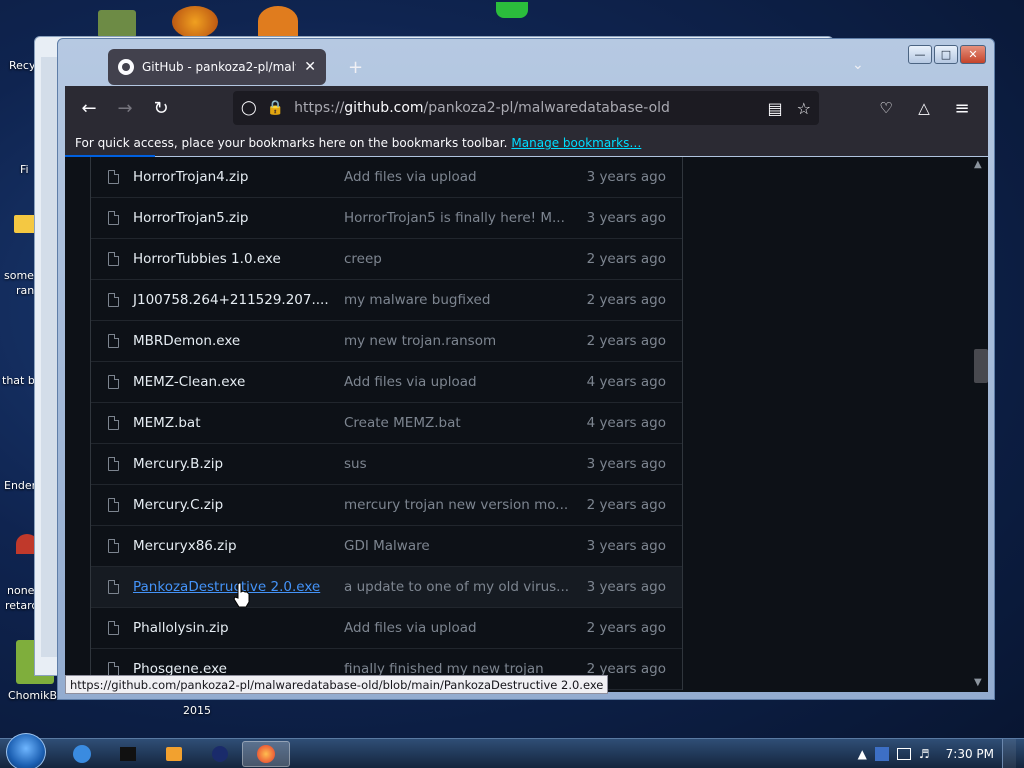 The width and height of the screenshot is (1024, 768). I want to click on scroll-down-arrow-icon: ▼, so click(978, 682).